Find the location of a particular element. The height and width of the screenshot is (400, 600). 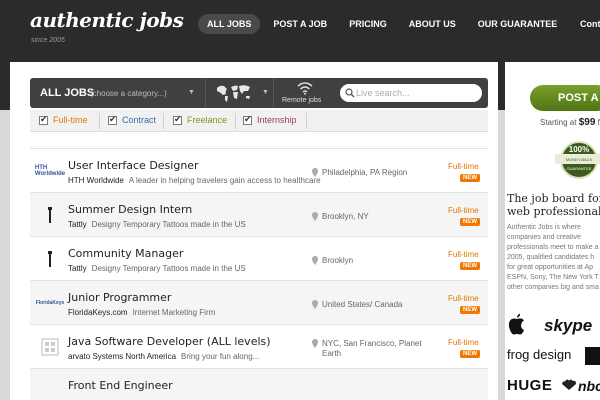

region-filter: ▼ is located at coordinates (239, 93).